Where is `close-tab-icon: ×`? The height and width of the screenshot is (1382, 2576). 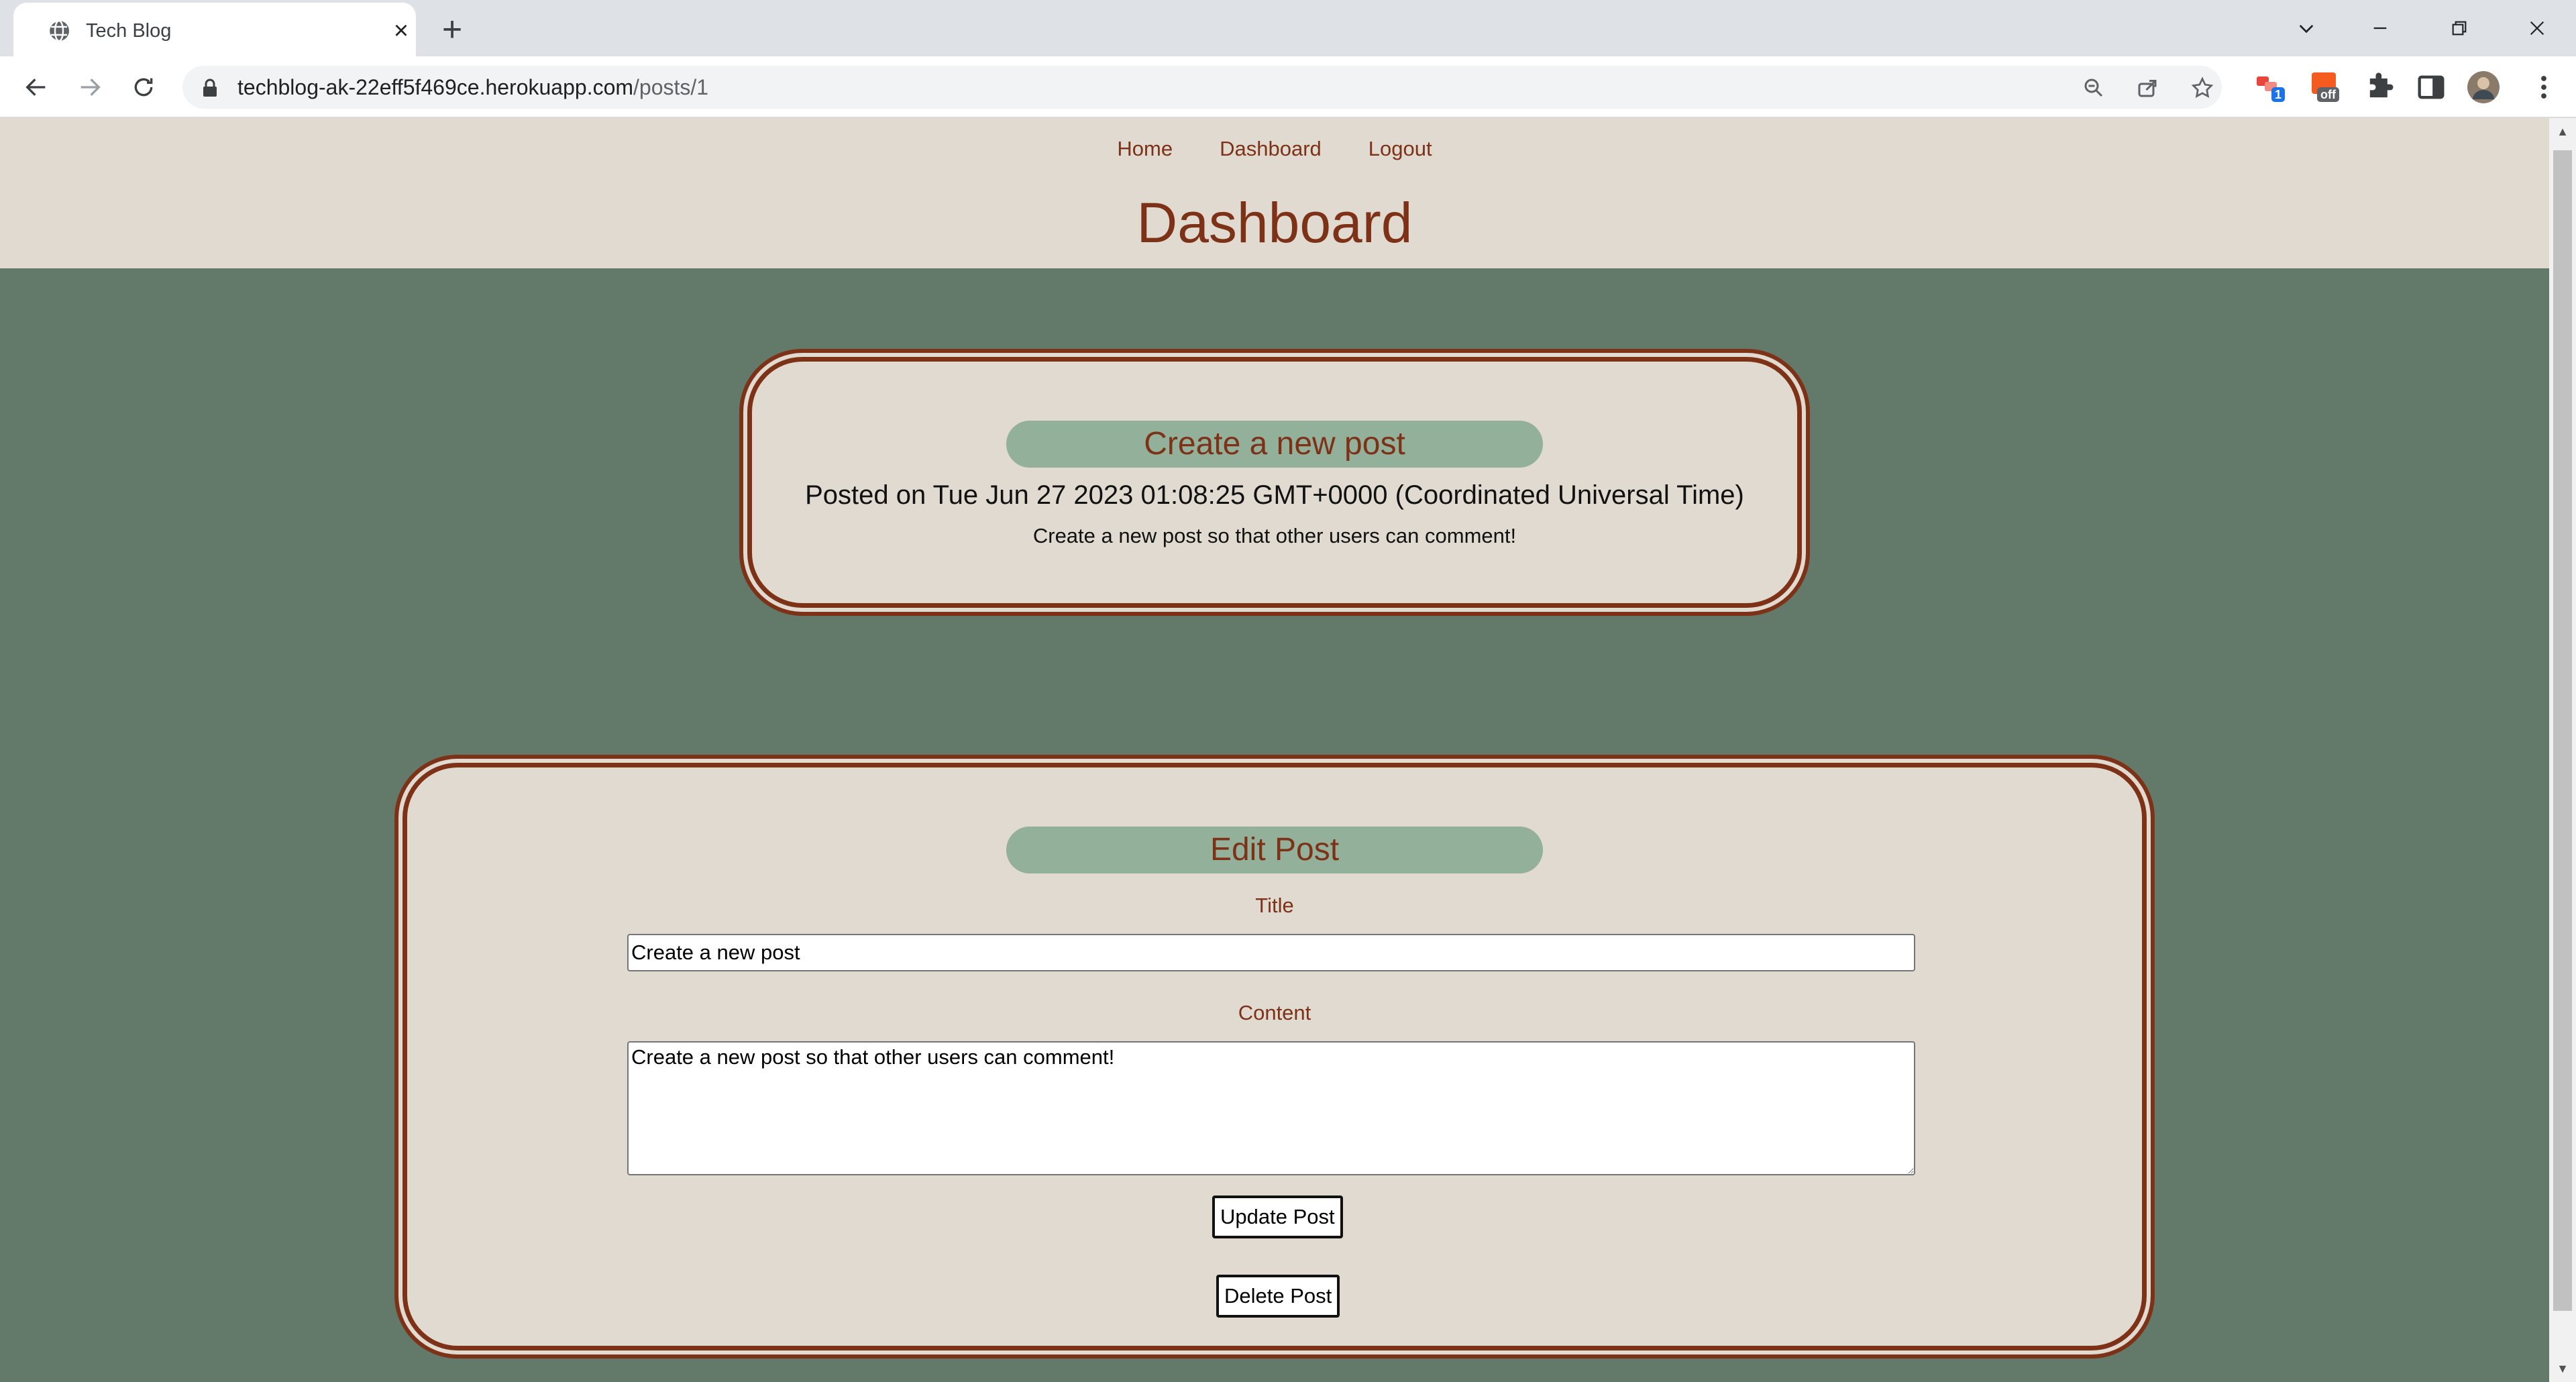
close-tab-icon: × is located at coordinates (401, 30).